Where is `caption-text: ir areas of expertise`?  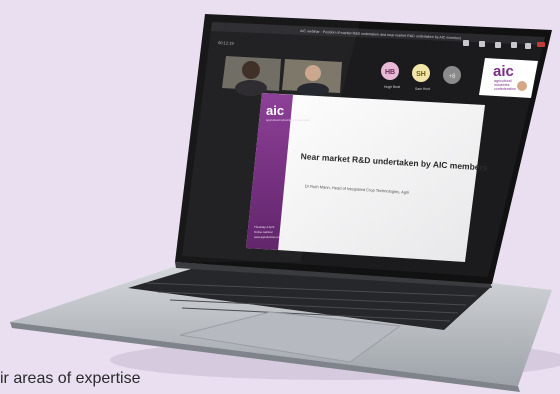 caption-text: ir areas of expertise is located at coordinates (70, 378).